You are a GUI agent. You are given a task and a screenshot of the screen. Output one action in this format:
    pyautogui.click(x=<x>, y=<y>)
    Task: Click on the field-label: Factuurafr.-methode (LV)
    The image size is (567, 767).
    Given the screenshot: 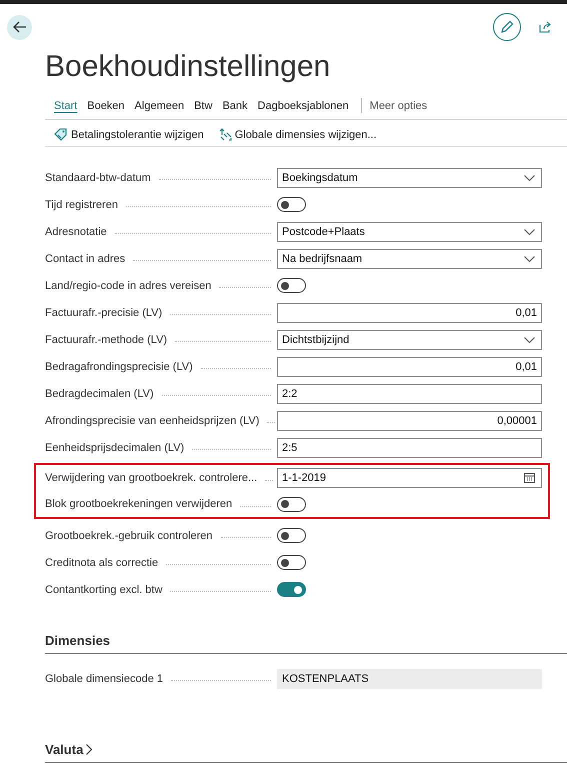 What is the action you would take?
    pyautogui.click(x=106, y=340)
    